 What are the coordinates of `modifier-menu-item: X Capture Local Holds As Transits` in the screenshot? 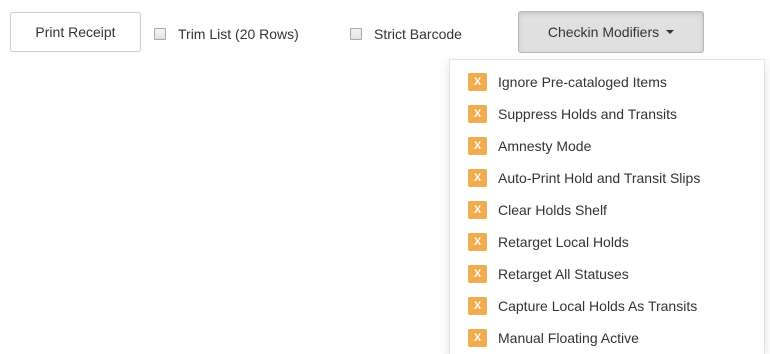 It's located at (607, 306).